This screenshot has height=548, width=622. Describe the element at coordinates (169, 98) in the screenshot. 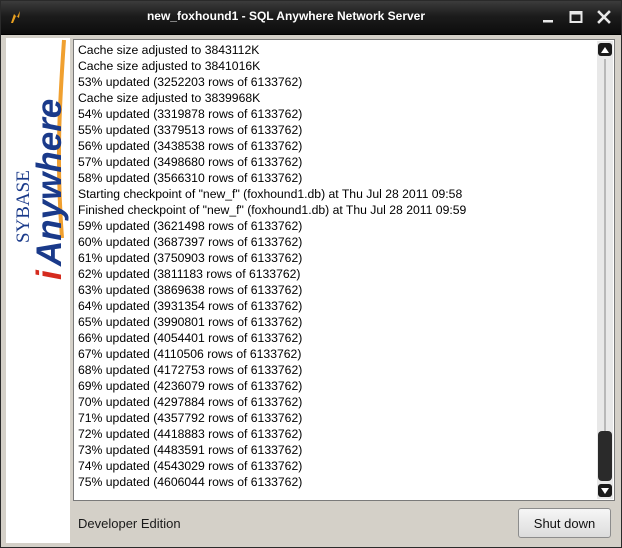

I see `log-line: Cache size adjusted to 3839968K` at that location.